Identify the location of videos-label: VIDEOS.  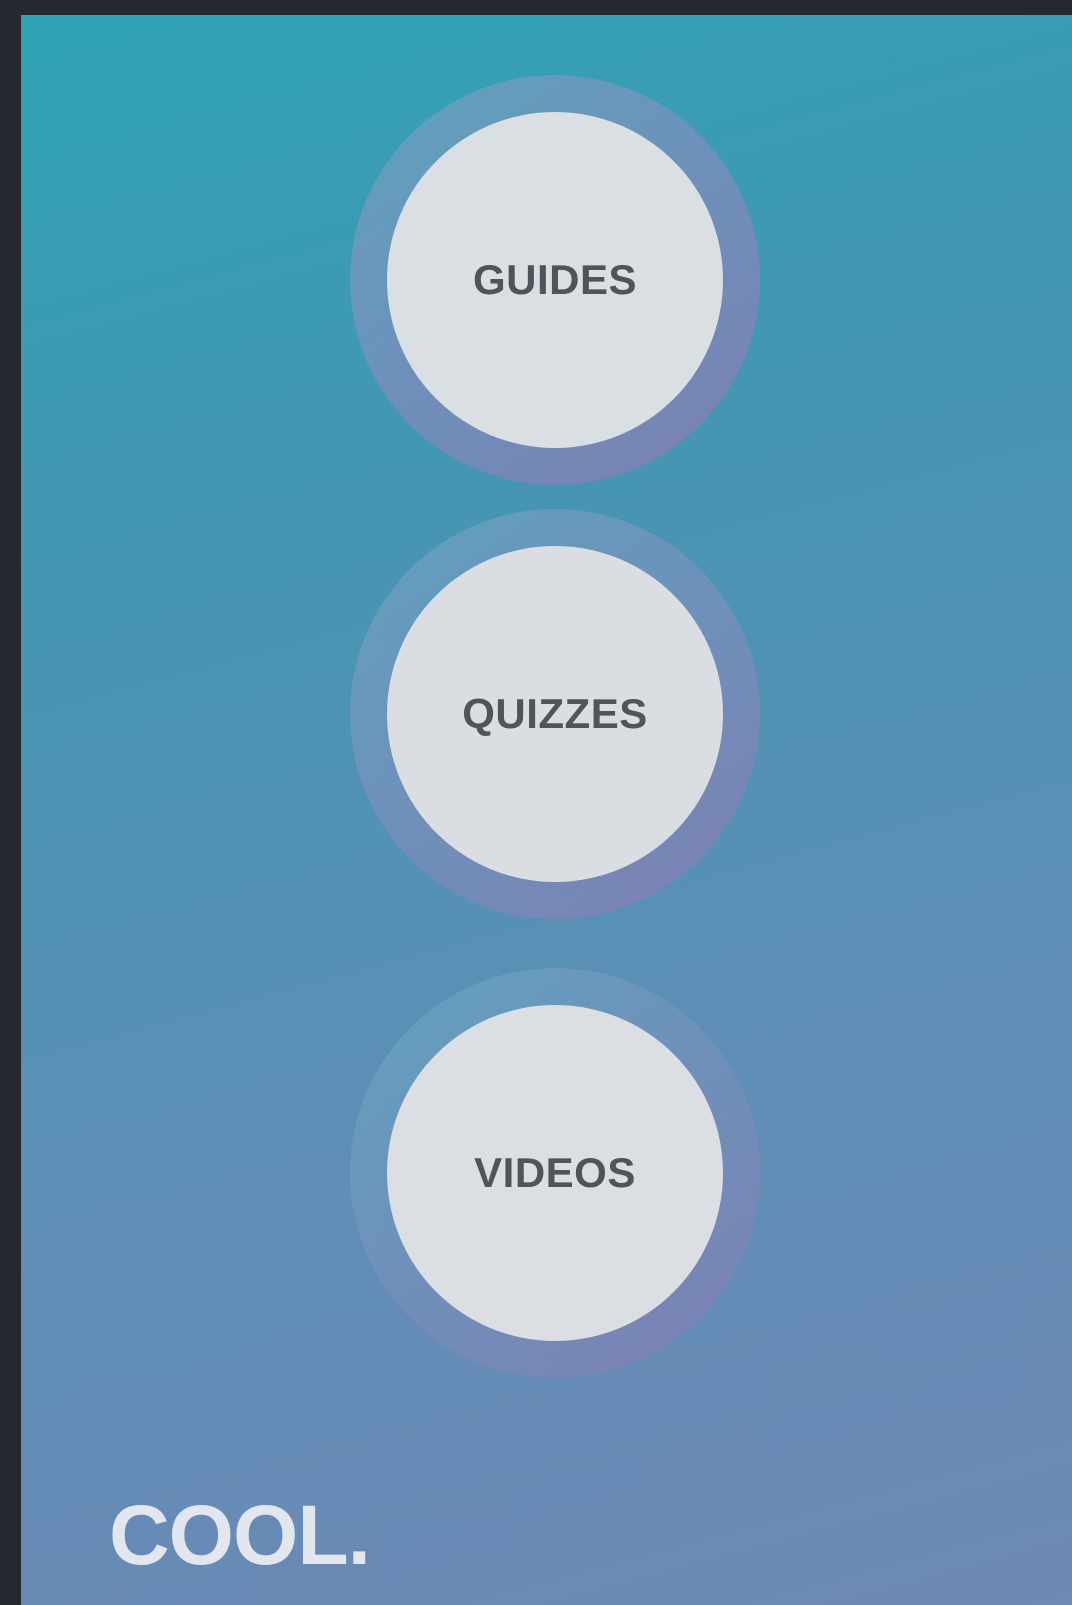
(555, 1172).